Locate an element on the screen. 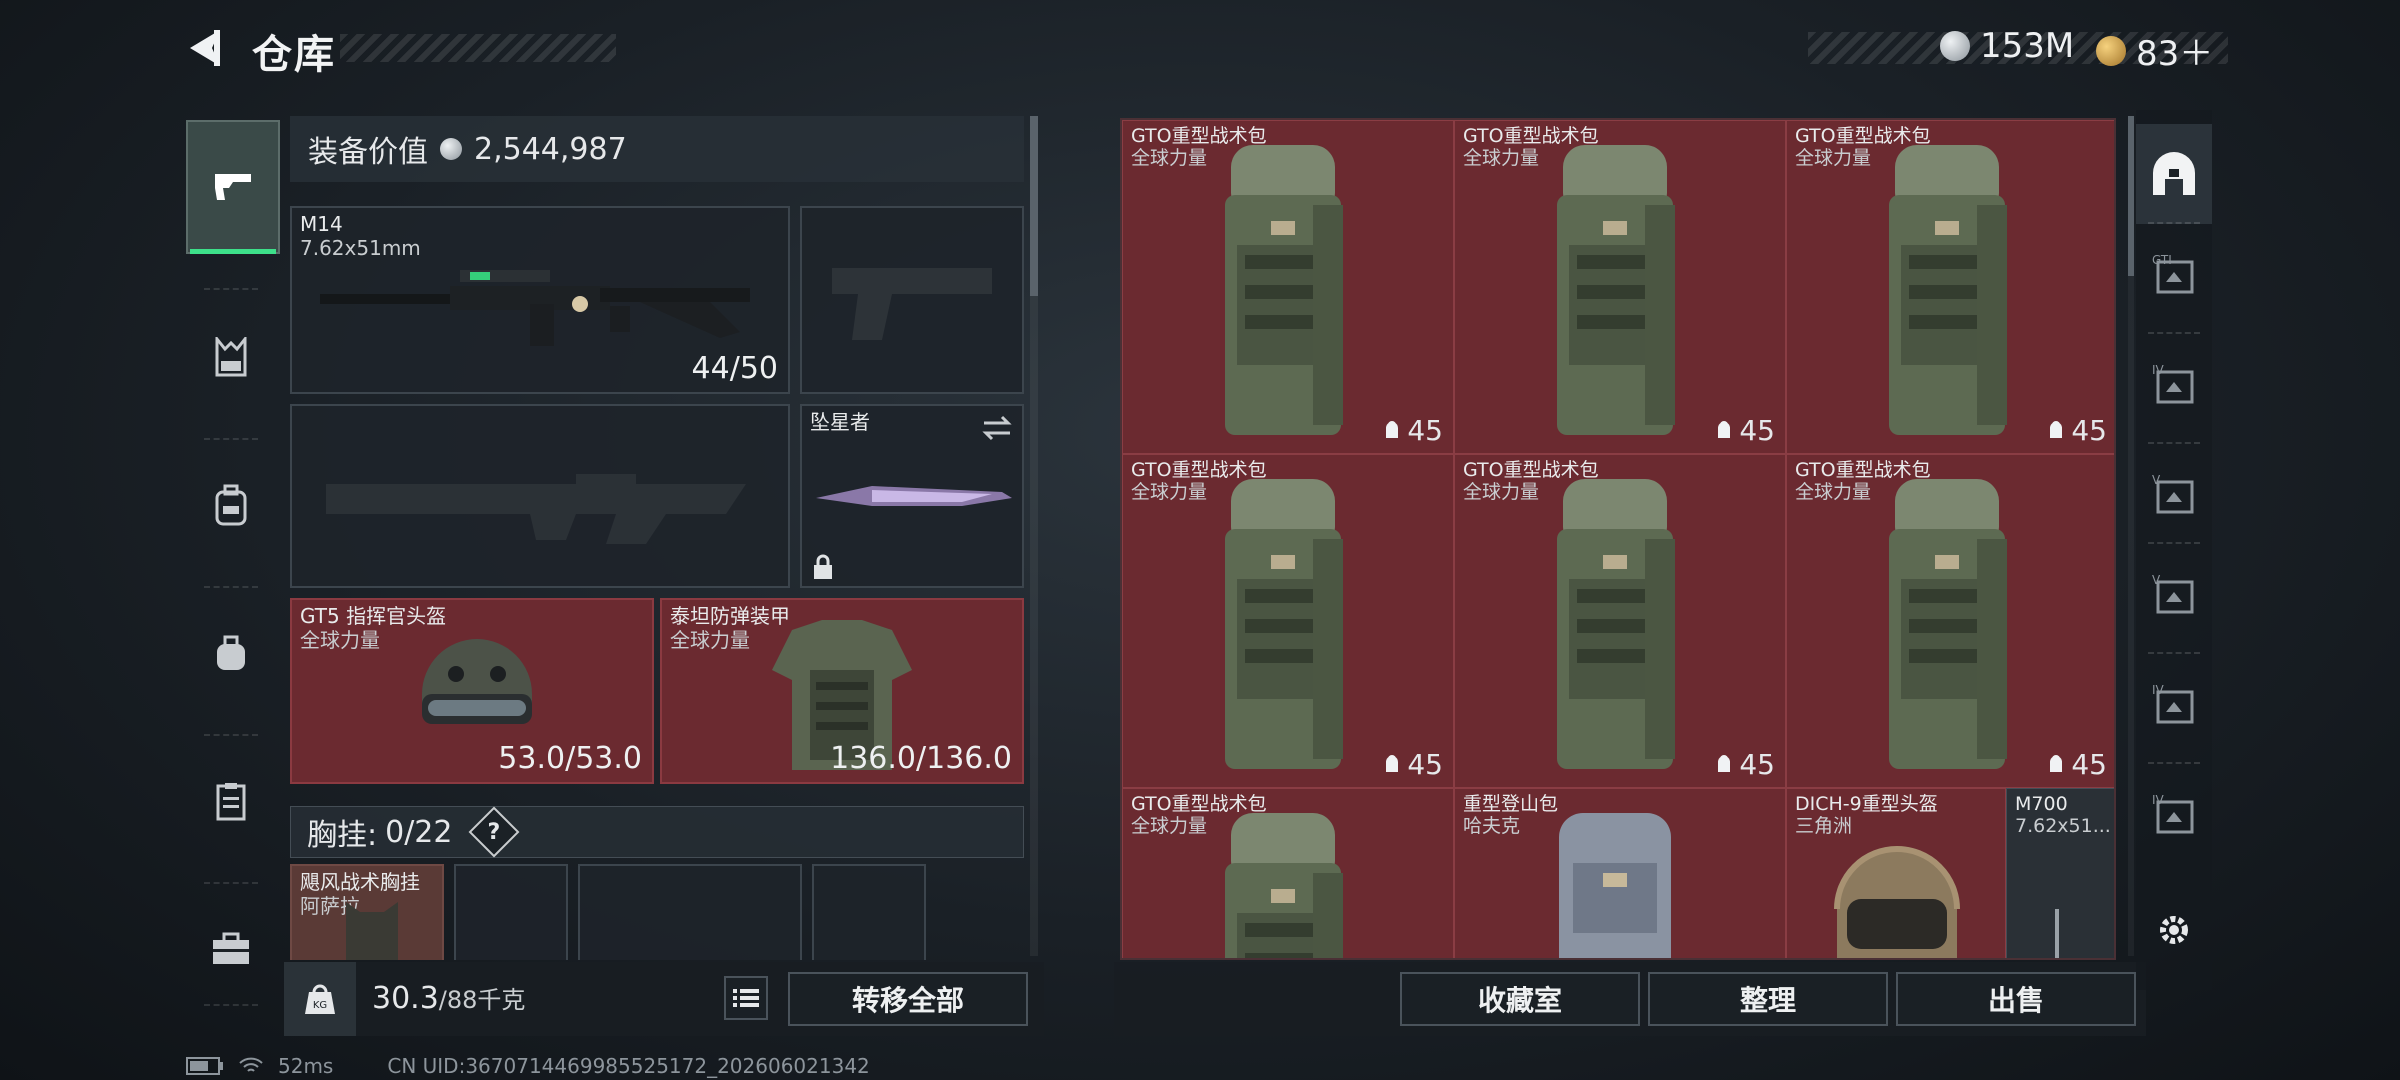 The image size is (2400, 1080). page-title: 仓库 is located at coordinates (294, 55).